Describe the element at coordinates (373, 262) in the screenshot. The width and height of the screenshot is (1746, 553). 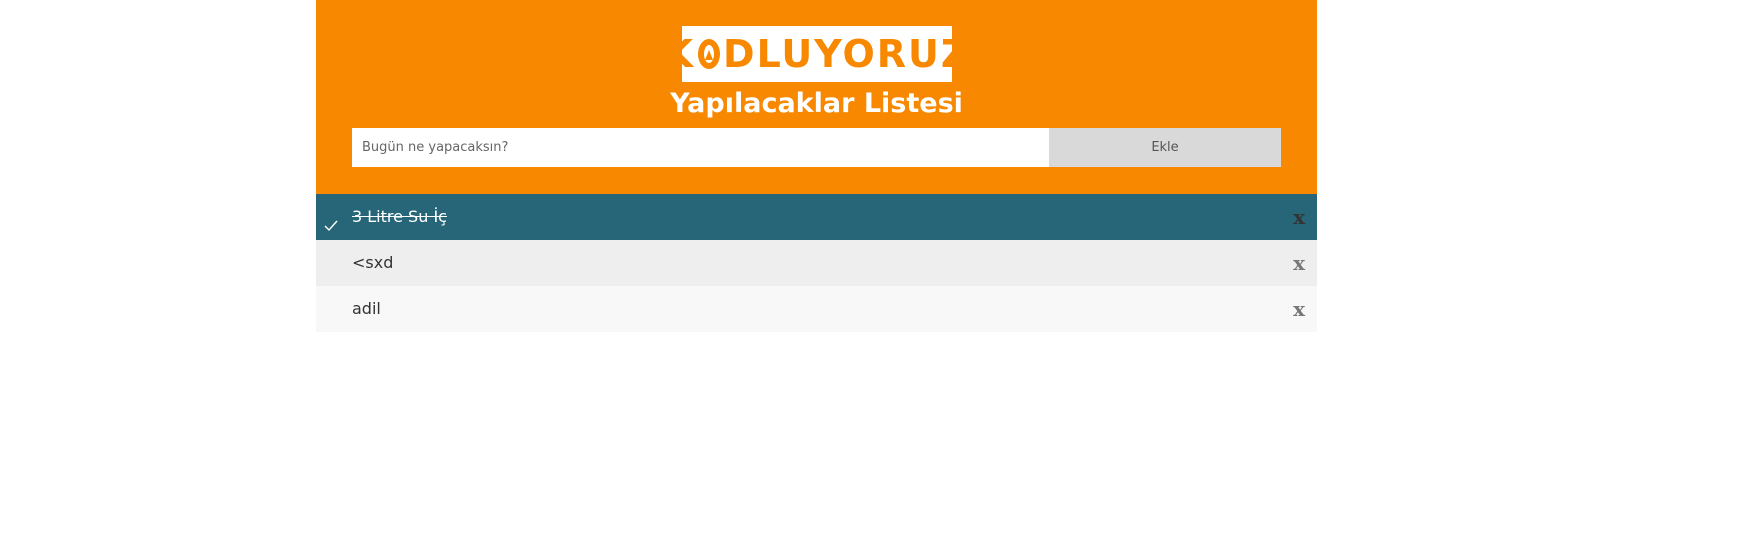
I see `task-text: <sxd` at that location.